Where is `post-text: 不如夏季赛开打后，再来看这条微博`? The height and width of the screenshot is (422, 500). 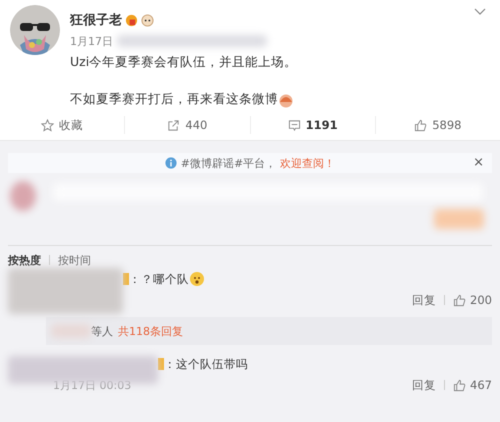
post-text: 不如夏季赛开打后，再来看这条微博 is located at coordinates (174, 99).